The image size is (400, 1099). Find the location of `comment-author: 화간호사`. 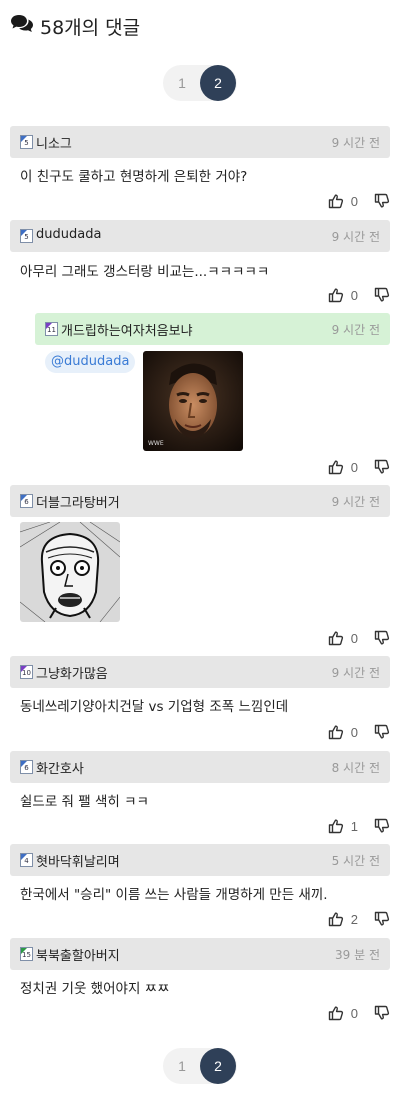

comment-author: 화간호사 is located at coordinates (60, 767).